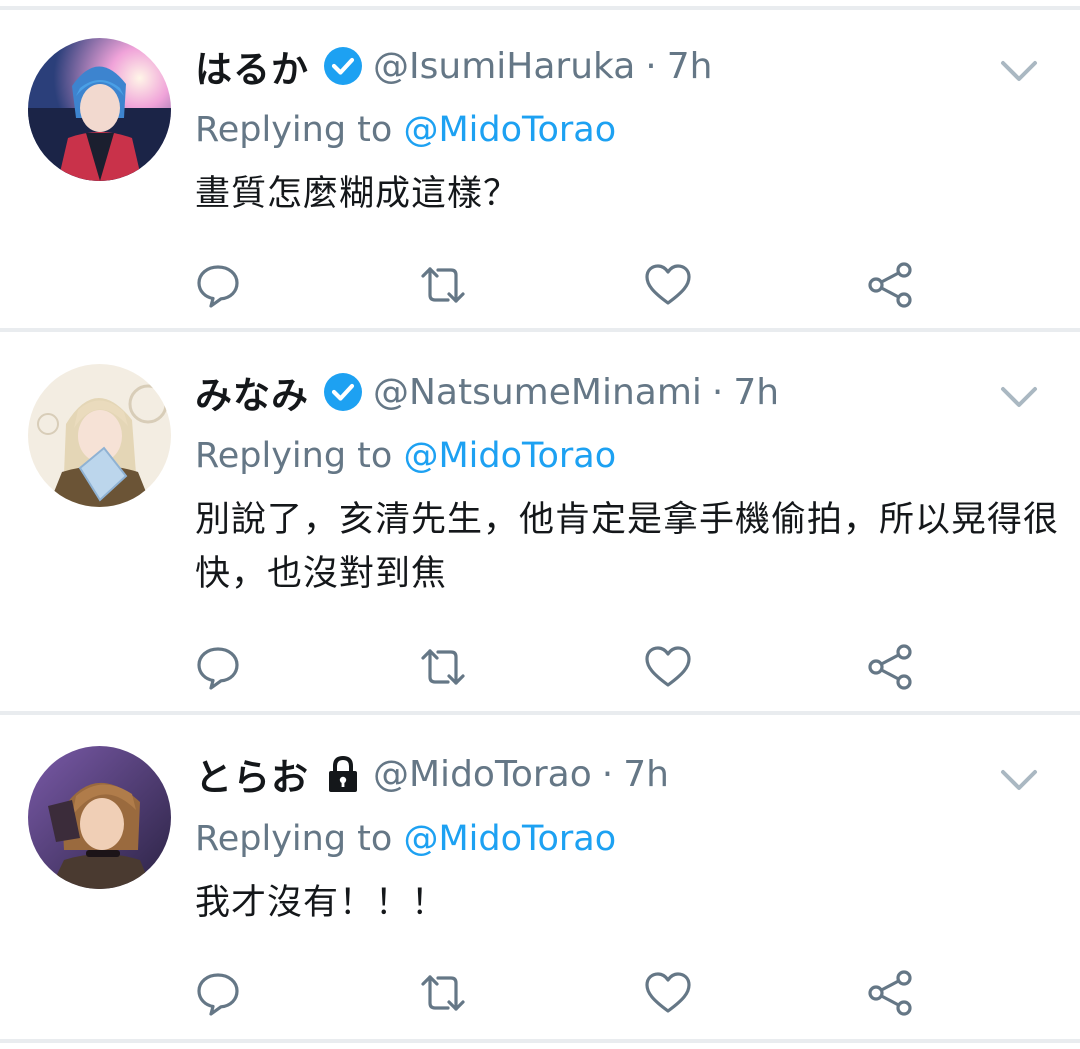 The width and height of the screenshot is (1080, 1049). I want to click on tweet-text: 別說了，亥清先生，他肯定是拿手機偷拍，所以晃得很快，也沒對到焦, so click(627, 547).